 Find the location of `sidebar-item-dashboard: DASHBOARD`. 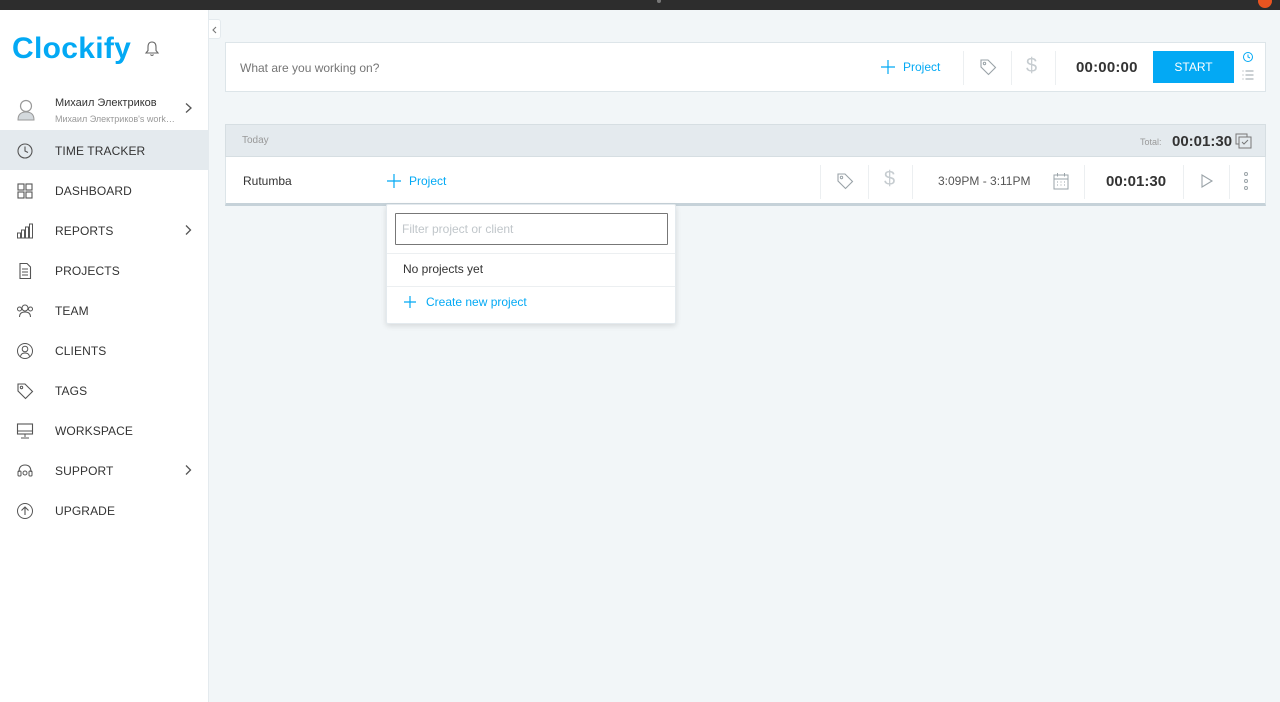

sidebar-item-dashboard: DASHBOARD is located at coordinates (104, 190).